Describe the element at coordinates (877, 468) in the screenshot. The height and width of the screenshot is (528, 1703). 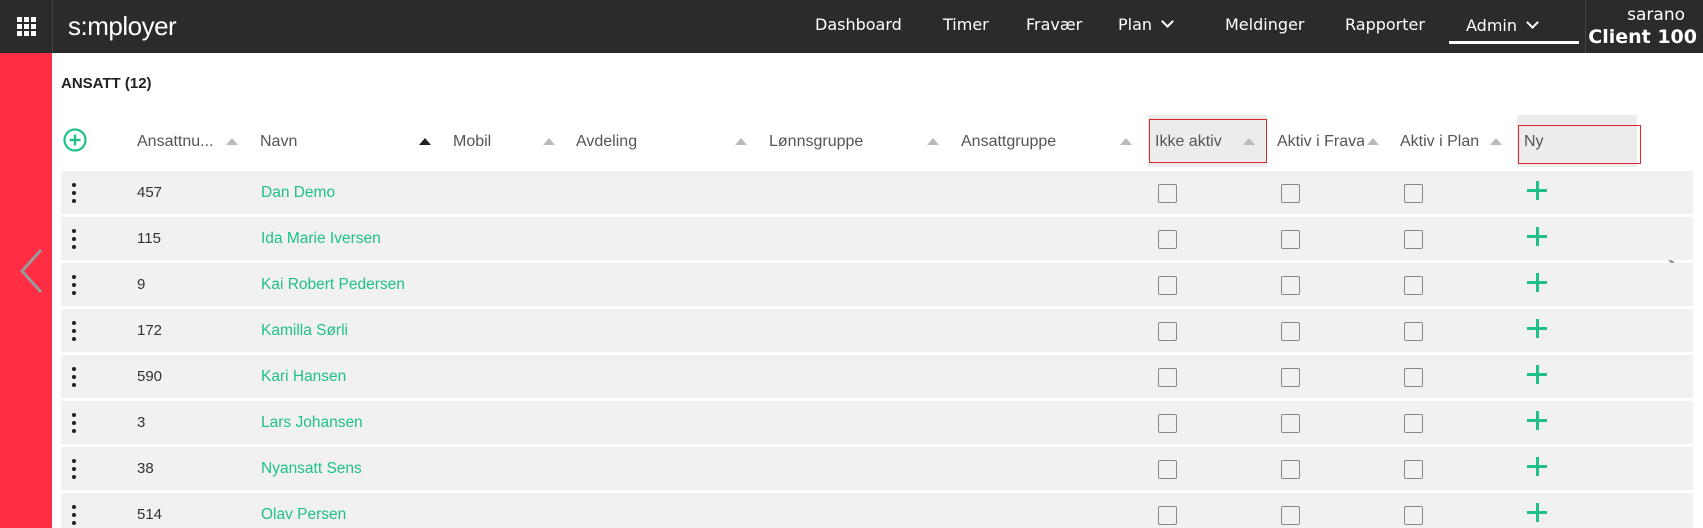
I see `table-row: 38 Nyansatt Sens` at that location.